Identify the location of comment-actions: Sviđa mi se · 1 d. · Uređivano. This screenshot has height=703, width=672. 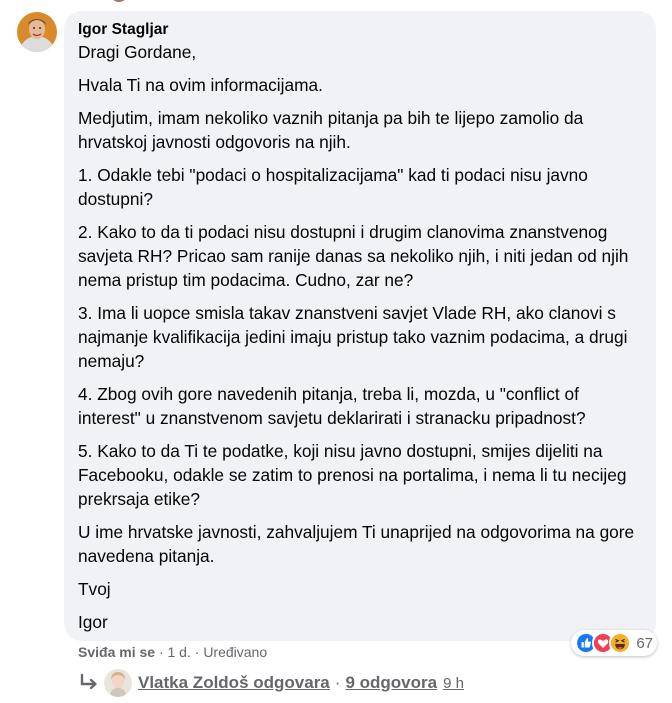
(172, 652).